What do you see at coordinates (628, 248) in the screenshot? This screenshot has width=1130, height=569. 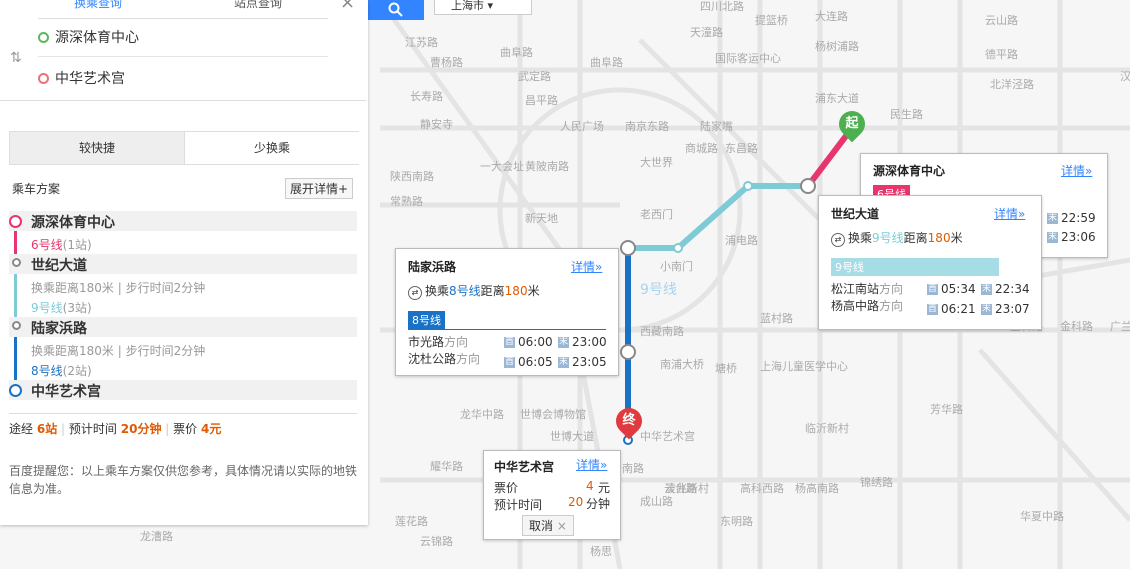 I see `transfer-node-lujia` at bounding box center [628, 248].